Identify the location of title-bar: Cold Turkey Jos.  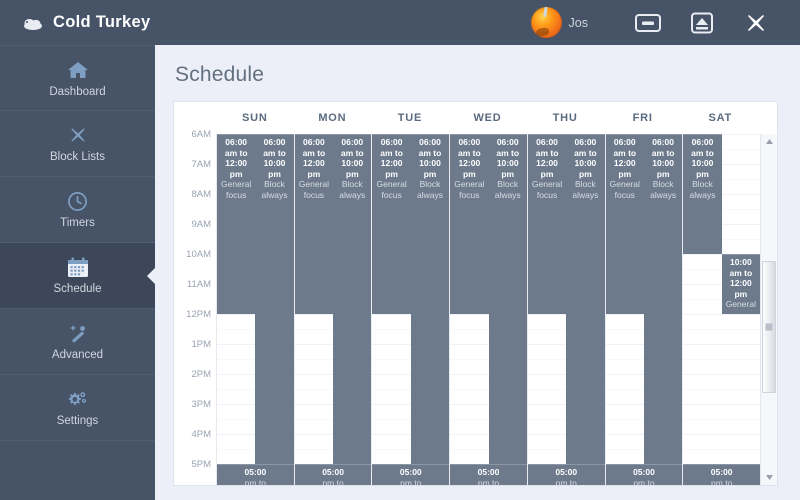
(400, 22).